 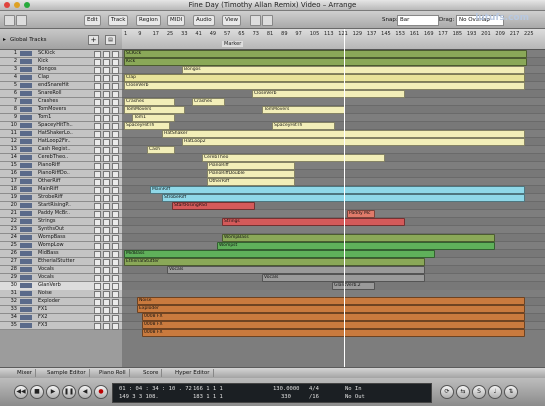 I want to click on region: TomMovers, so click(x=303, y=110).